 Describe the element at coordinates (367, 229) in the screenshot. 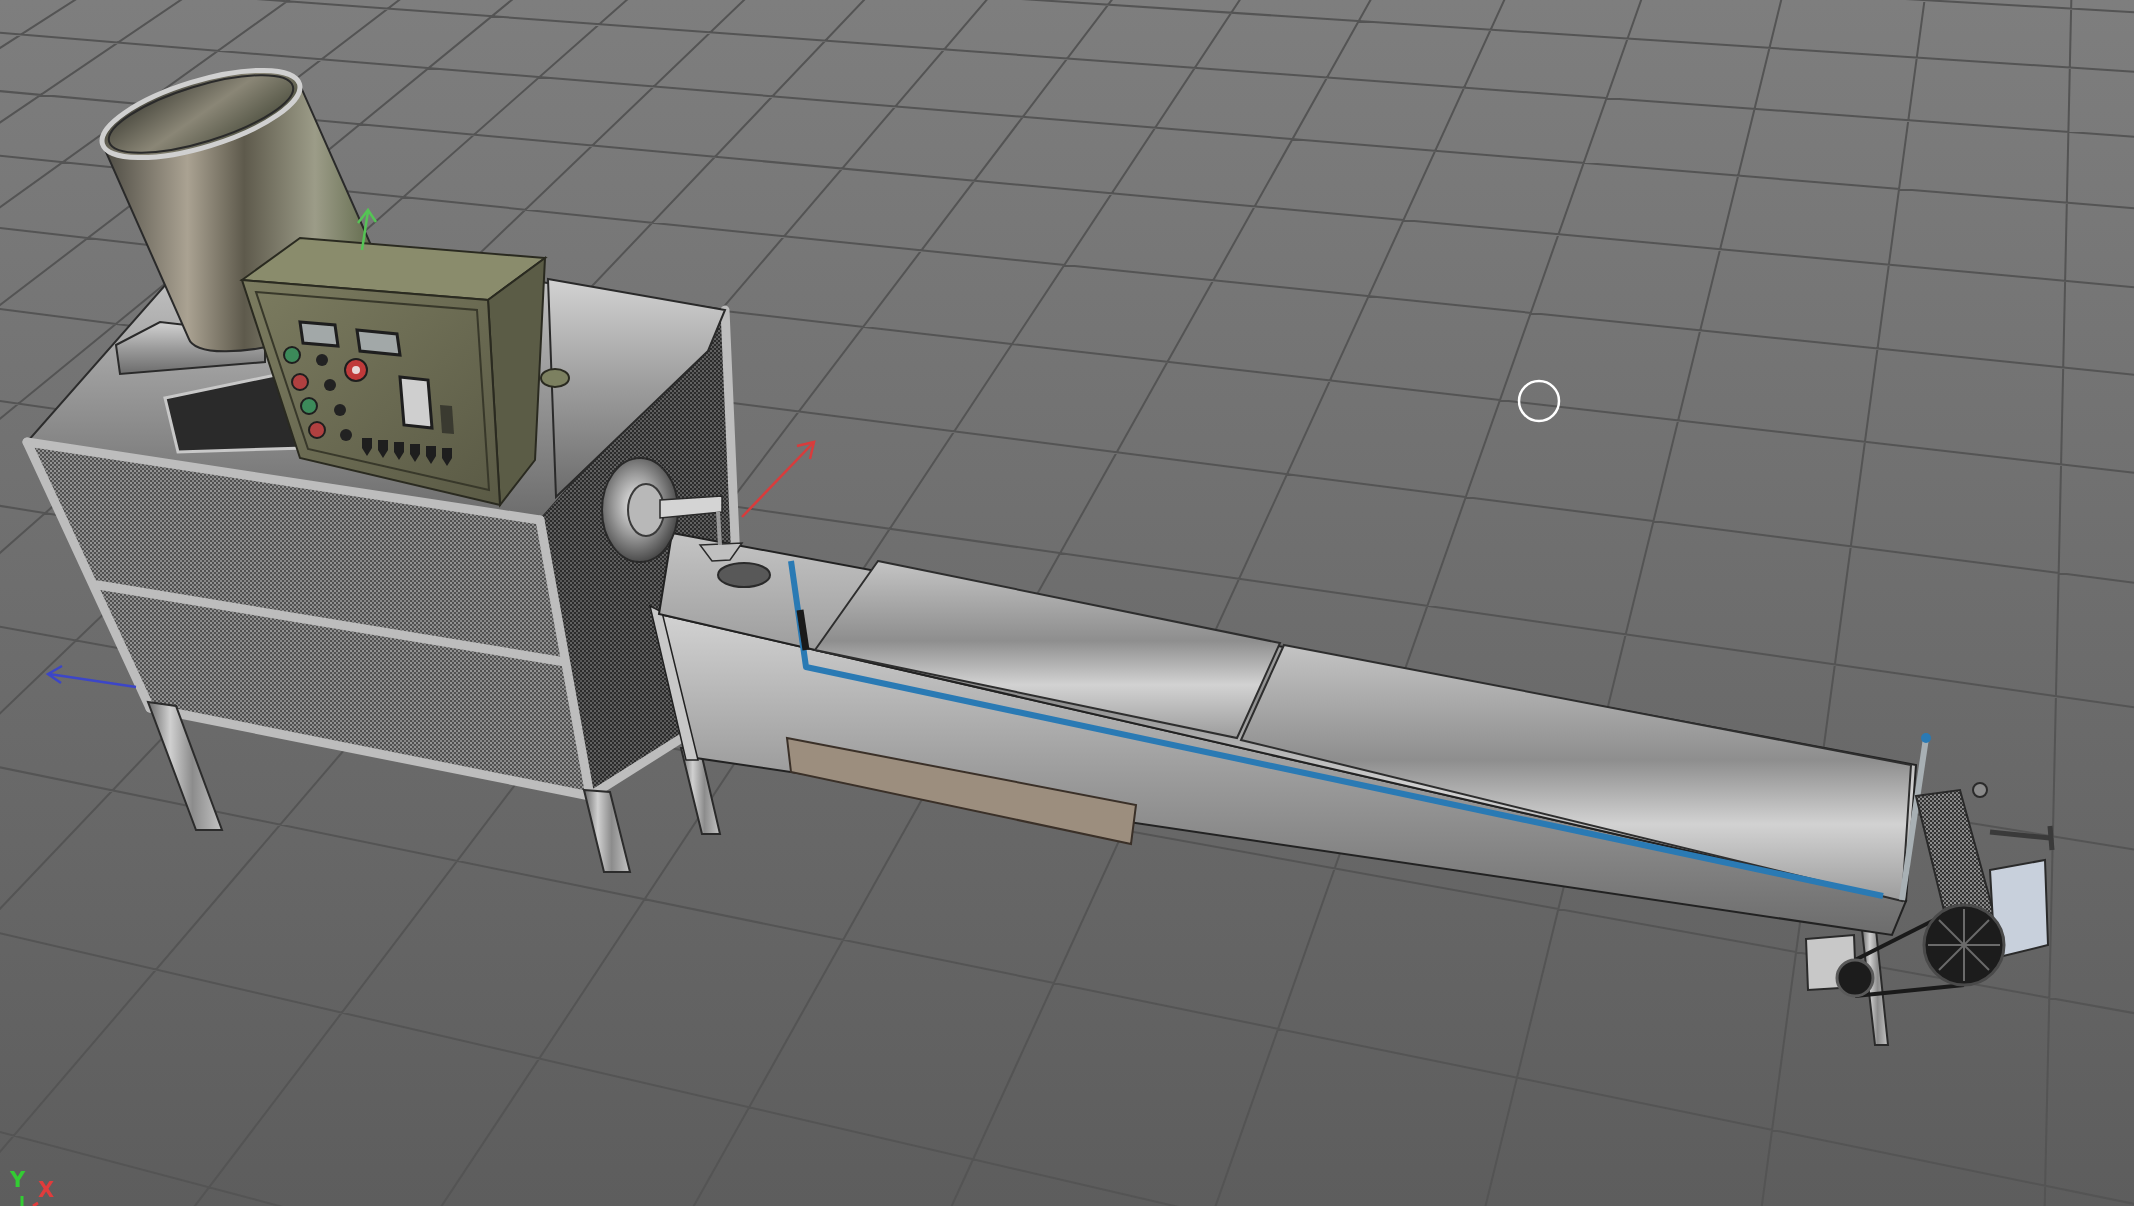

I see `axis-arrow` at that location.